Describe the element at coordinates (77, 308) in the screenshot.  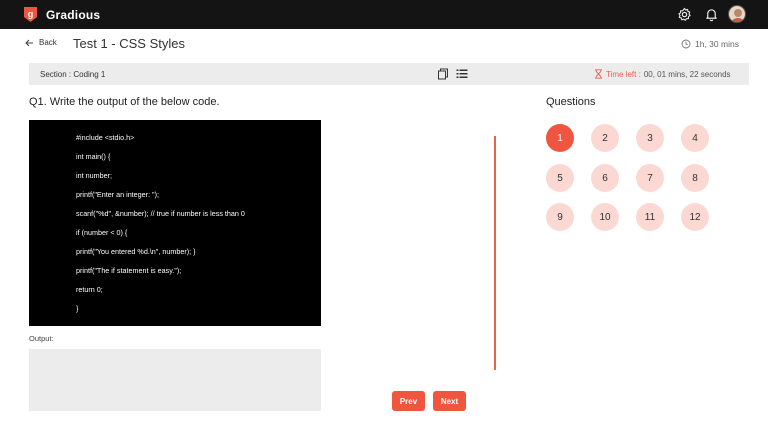
I see `code-line: }` at that location.